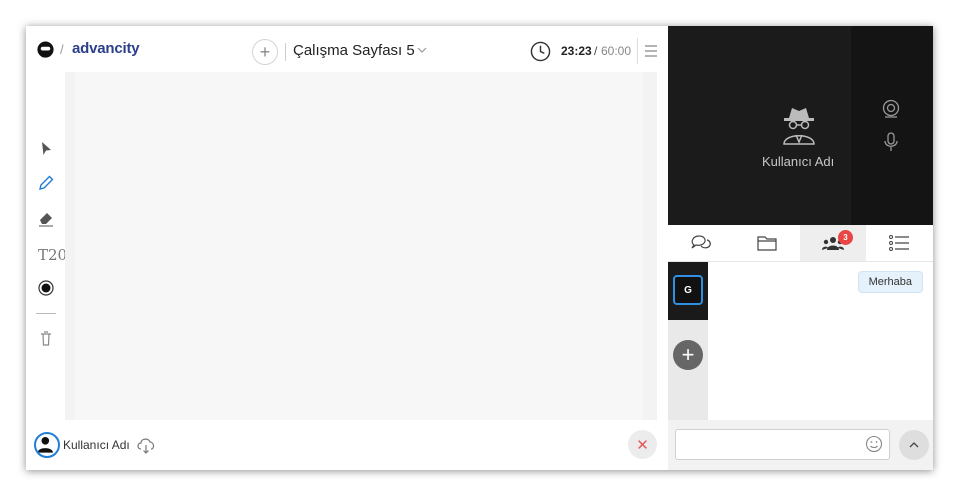 Image resolution: width=962 pixels, height=495 pixels. What do you see at coordinates (46, 218) in the screenshot?
I see `eraser-icon` at bounding box center [46, 218].